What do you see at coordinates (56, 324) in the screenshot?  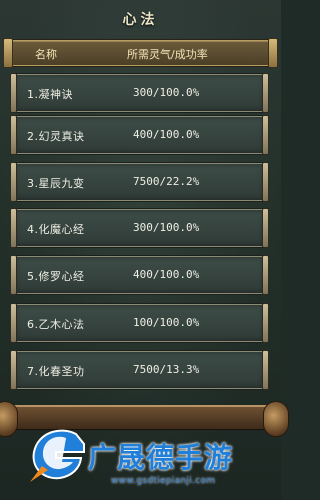 I see `skill-name: 6.乙木心法` at bounding box center [56, 324].